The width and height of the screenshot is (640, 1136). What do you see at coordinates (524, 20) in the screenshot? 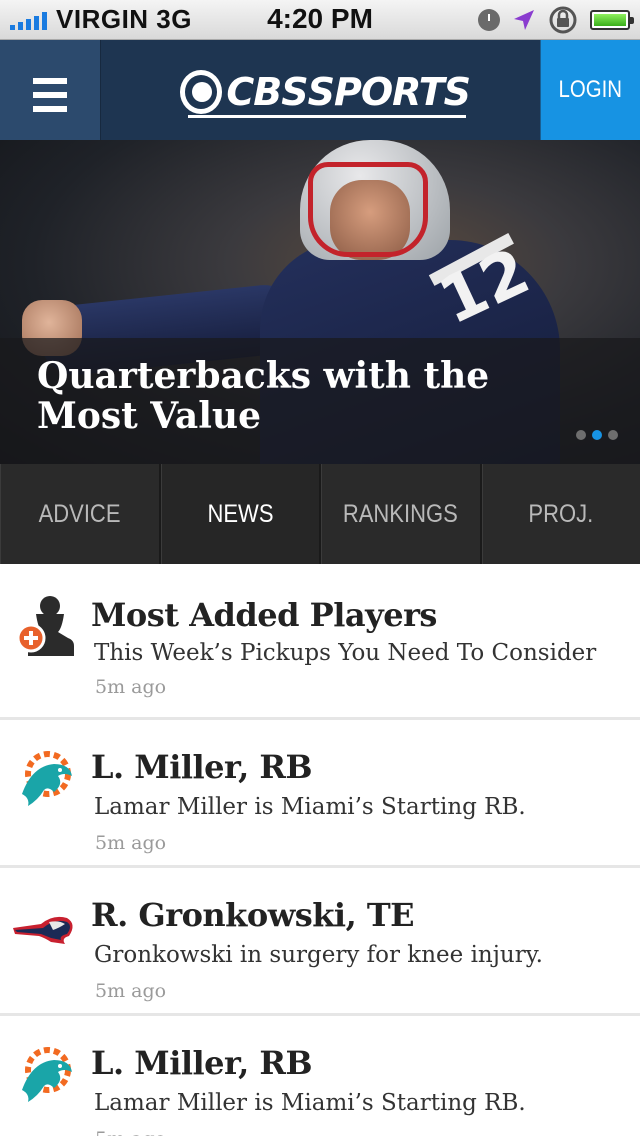
I see `location-arrow-icon` at bounding box center [524, 20].